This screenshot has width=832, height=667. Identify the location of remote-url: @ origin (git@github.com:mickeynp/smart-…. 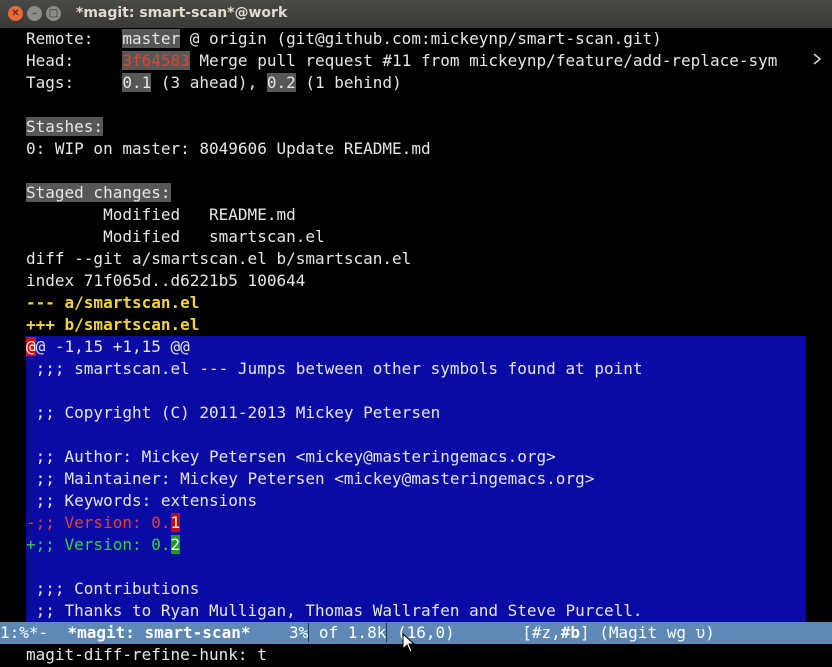
(421, 38).